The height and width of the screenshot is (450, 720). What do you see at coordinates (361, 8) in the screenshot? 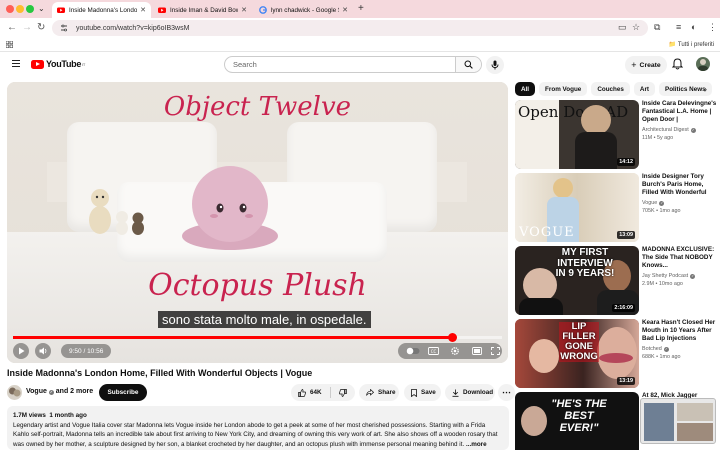
I see `new-tab-button: +` at bounding box center [361, 8].